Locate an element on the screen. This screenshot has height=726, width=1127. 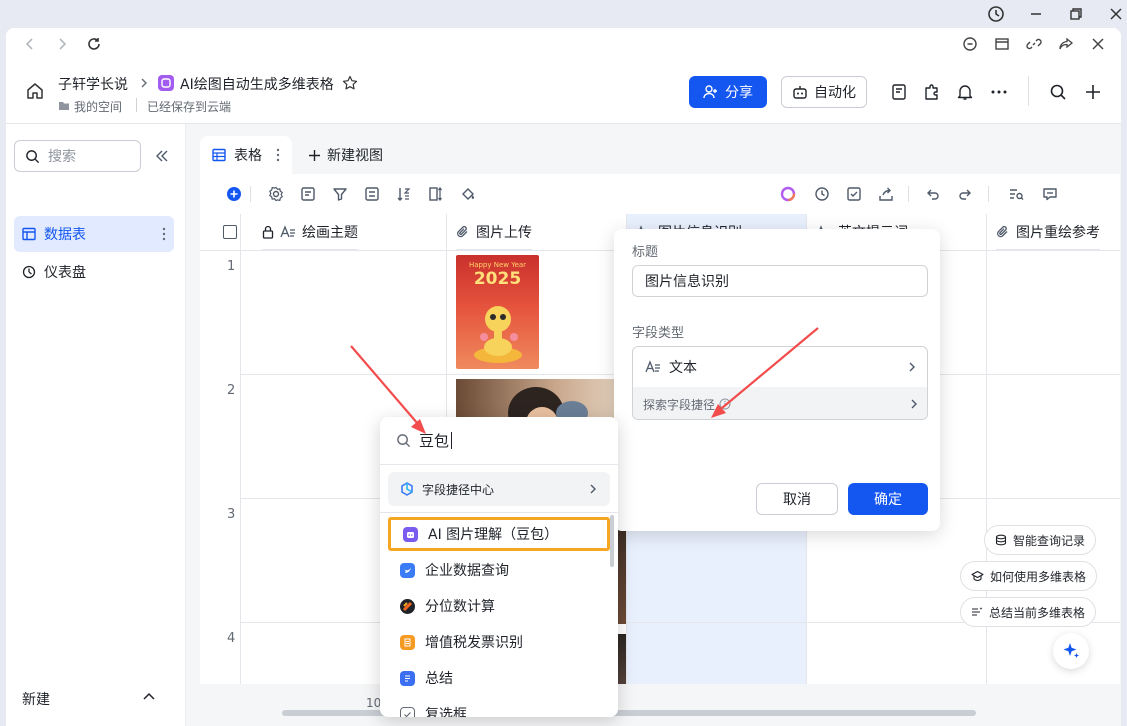
annotation-arrow-head is located at coordinates (418, 426).